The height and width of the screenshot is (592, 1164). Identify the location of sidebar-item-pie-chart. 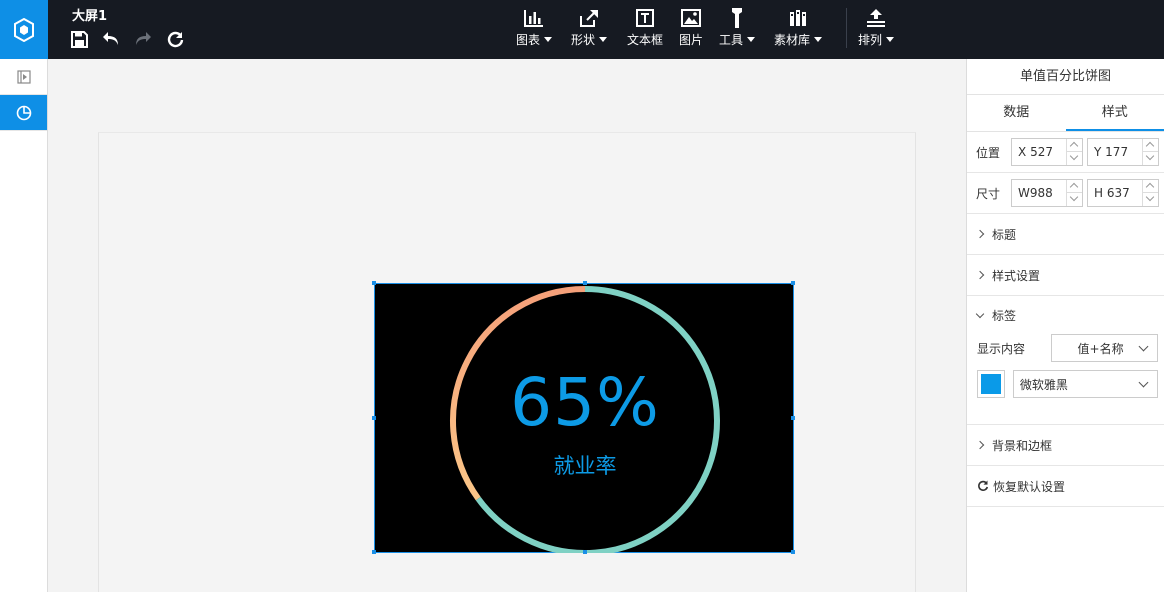
(23, 113).